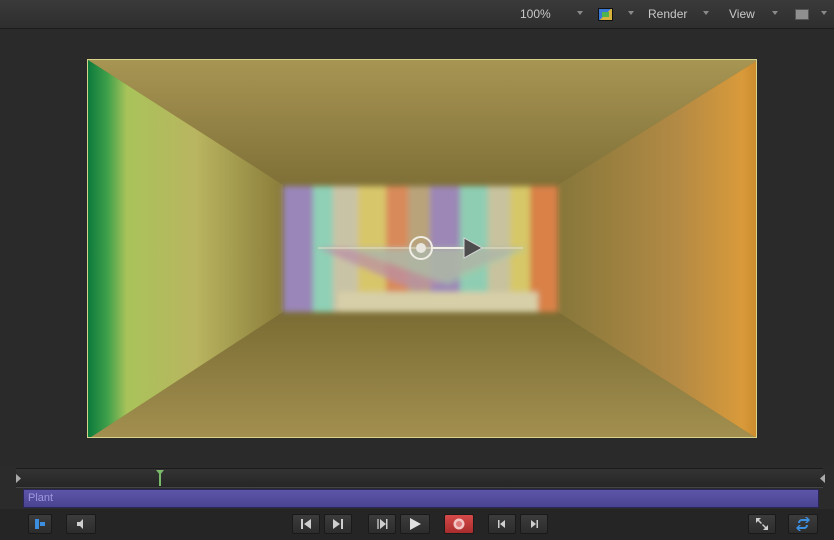 This screenshot has width=834, height=540. I want to click on loop-button, so click(803, 524).